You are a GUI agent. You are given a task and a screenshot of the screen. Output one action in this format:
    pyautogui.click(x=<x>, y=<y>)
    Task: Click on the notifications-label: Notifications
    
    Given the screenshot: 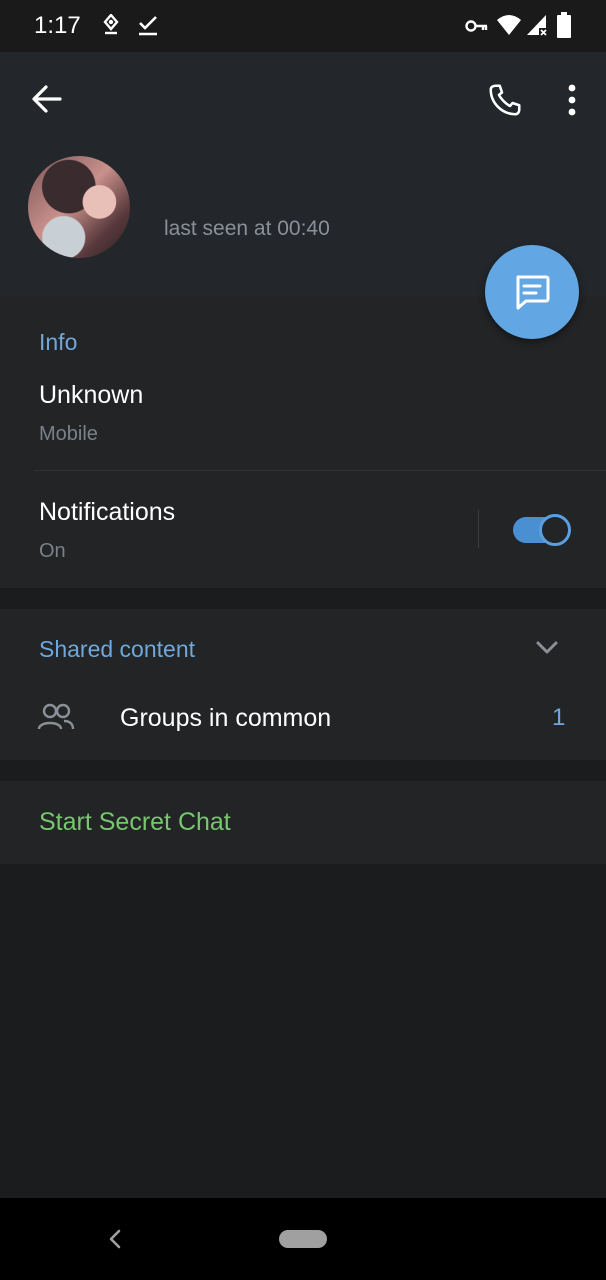 What is the action you would take?
    pyautogui.click(x=107, y=512)
    